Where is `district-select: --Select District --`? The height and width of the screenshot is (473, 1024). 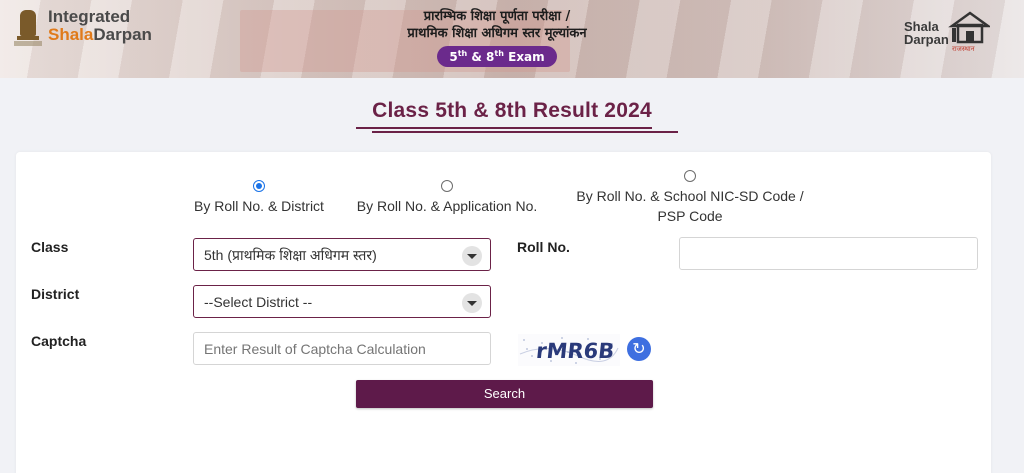
district-select: --Select District -- is located at coordinates (342, 301).